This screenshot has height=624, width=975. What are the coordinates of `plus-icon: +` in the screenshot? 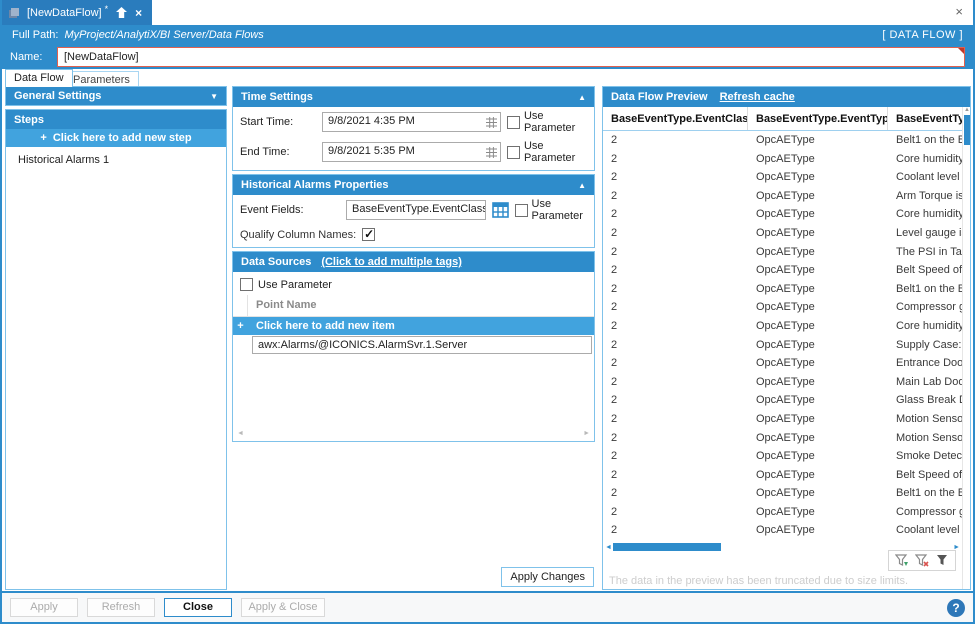 It's located at (240, 326).